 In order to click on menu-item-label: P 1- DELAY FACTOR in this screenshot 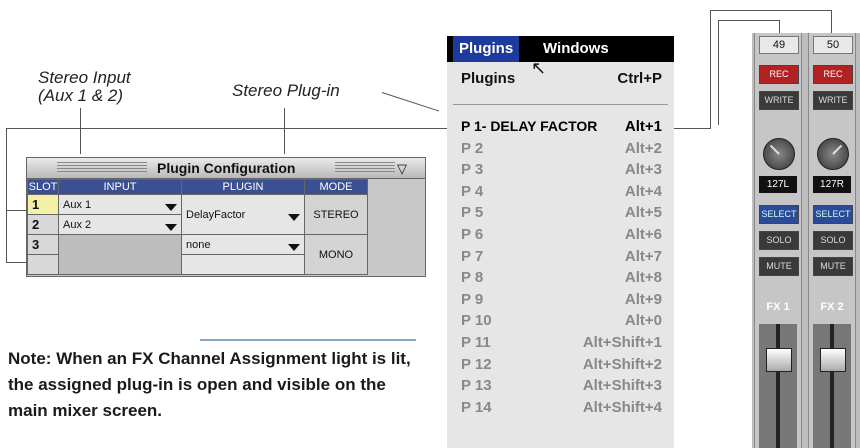, I will do `click(529, 126)`.